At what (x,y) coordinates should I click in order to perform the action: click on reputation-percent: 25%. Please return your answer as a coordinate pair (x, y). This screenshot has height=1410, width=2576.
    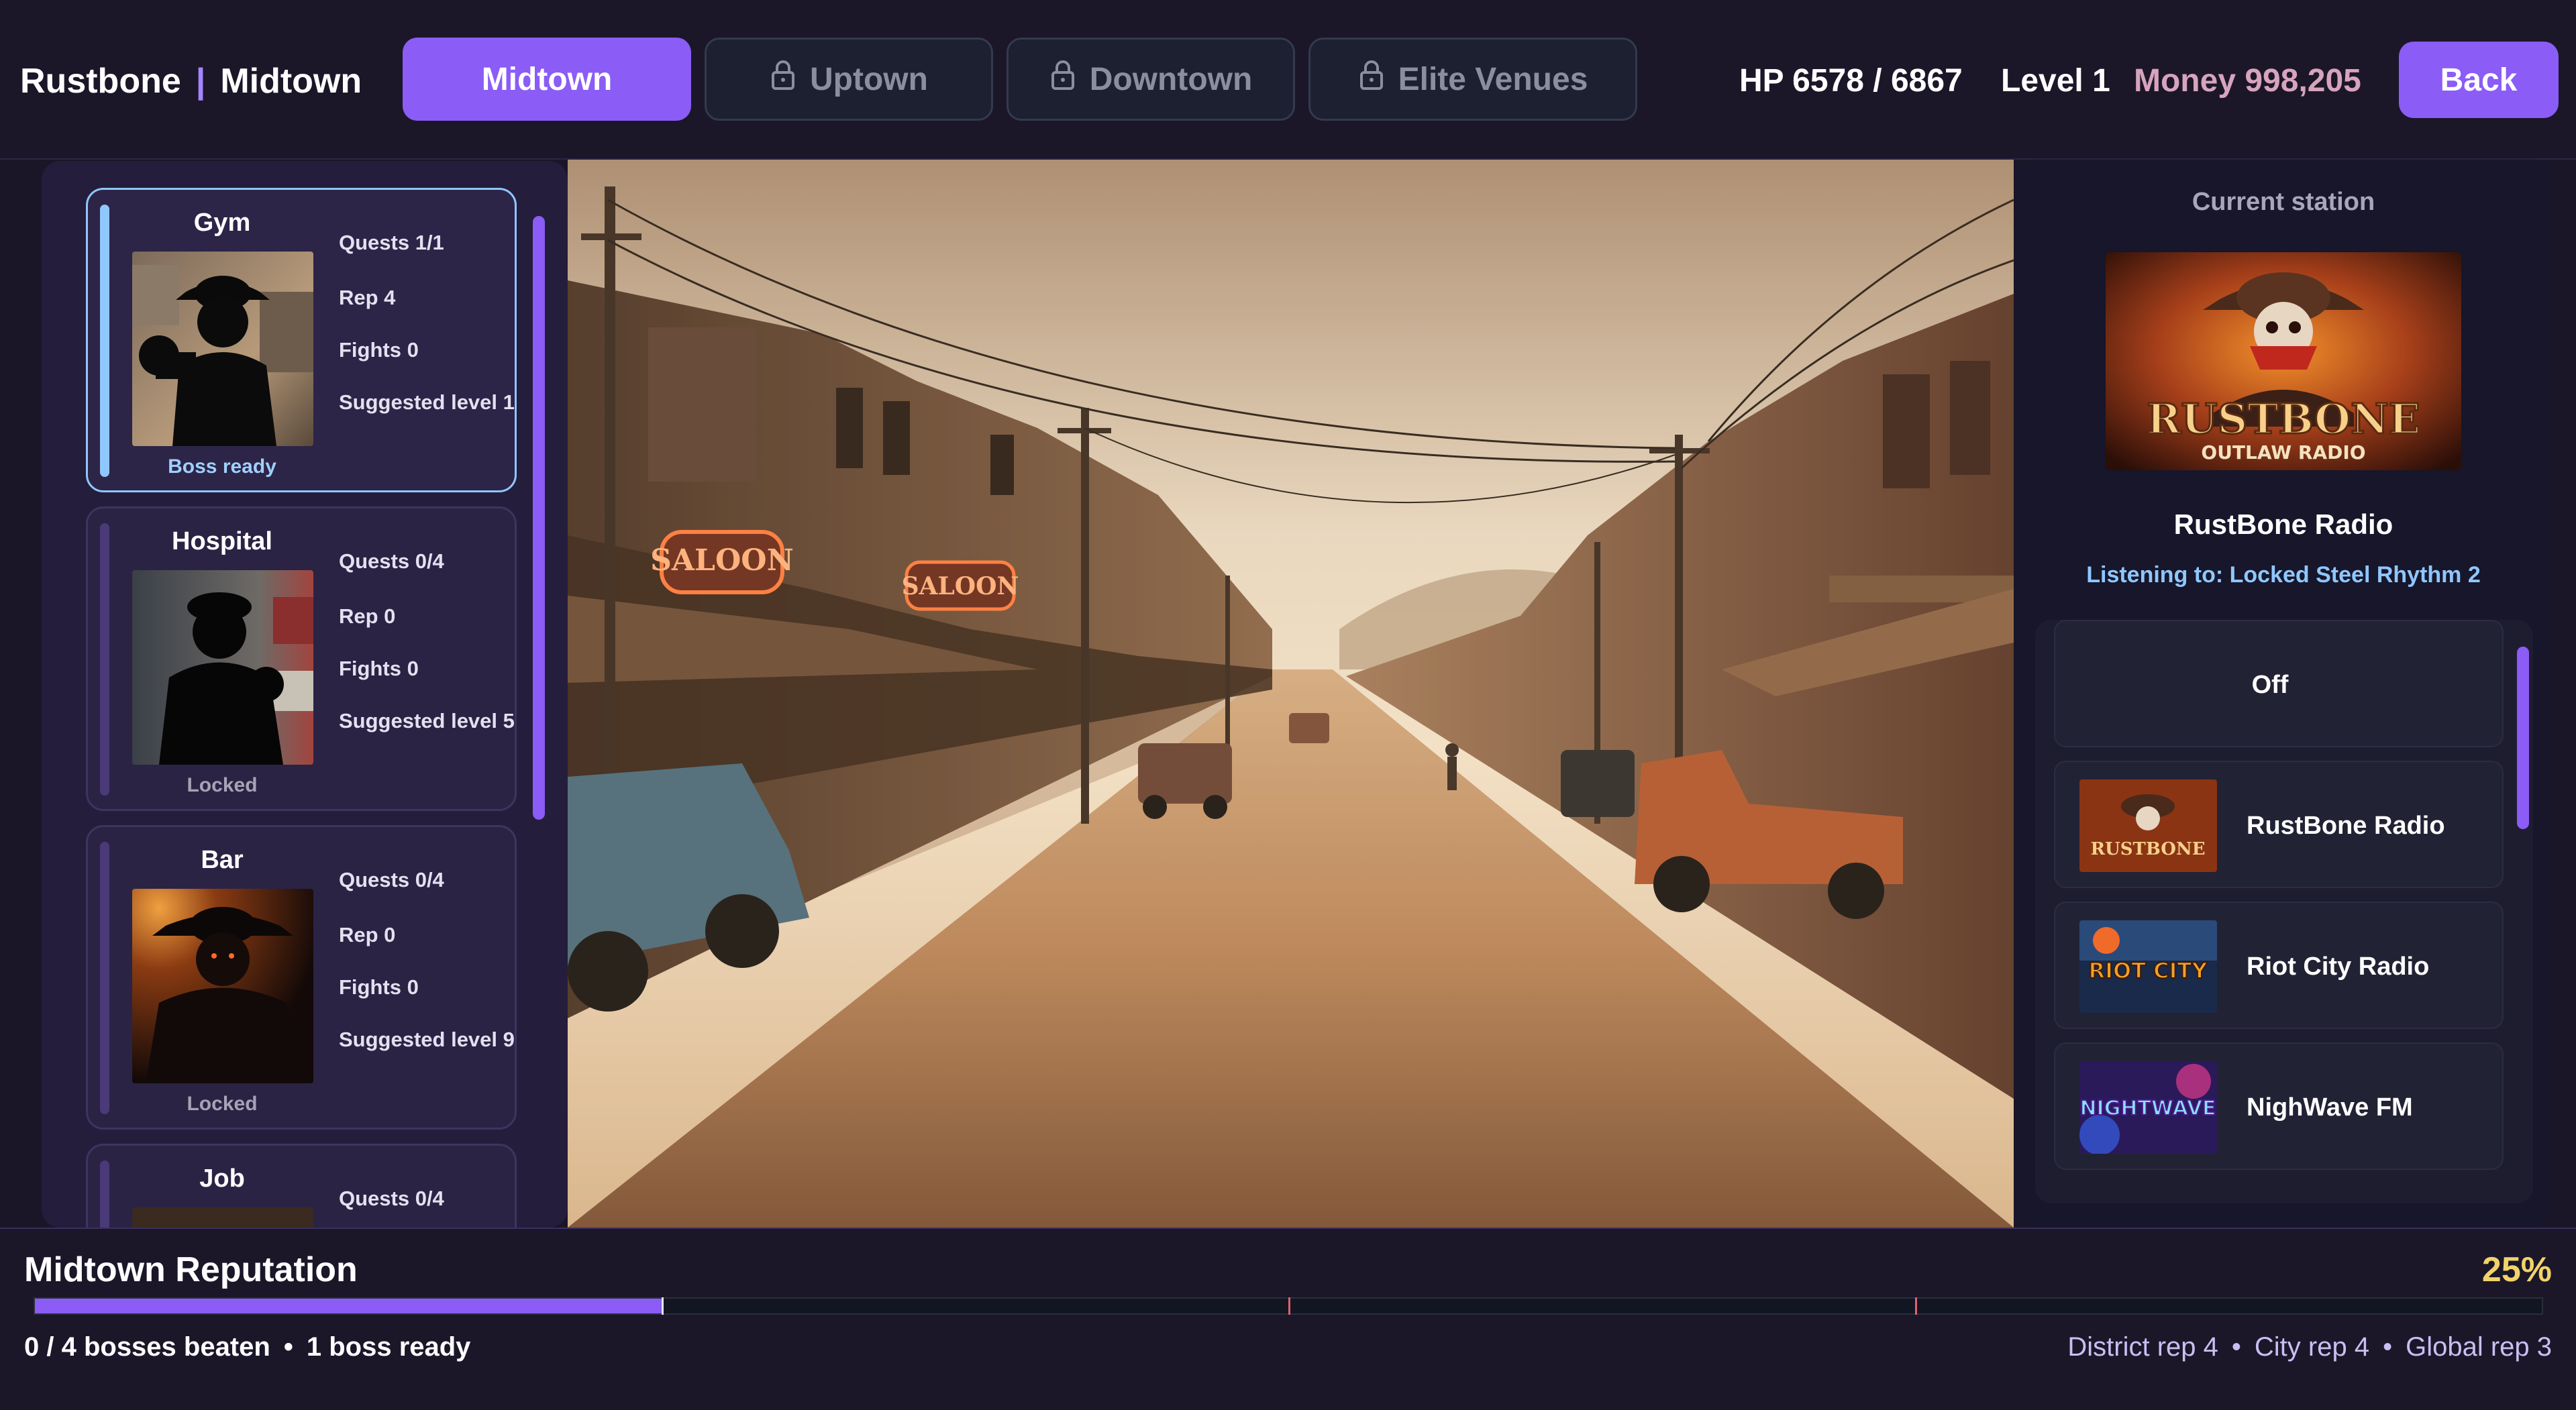
    Looking at the image, I should click on (2516, 1269).